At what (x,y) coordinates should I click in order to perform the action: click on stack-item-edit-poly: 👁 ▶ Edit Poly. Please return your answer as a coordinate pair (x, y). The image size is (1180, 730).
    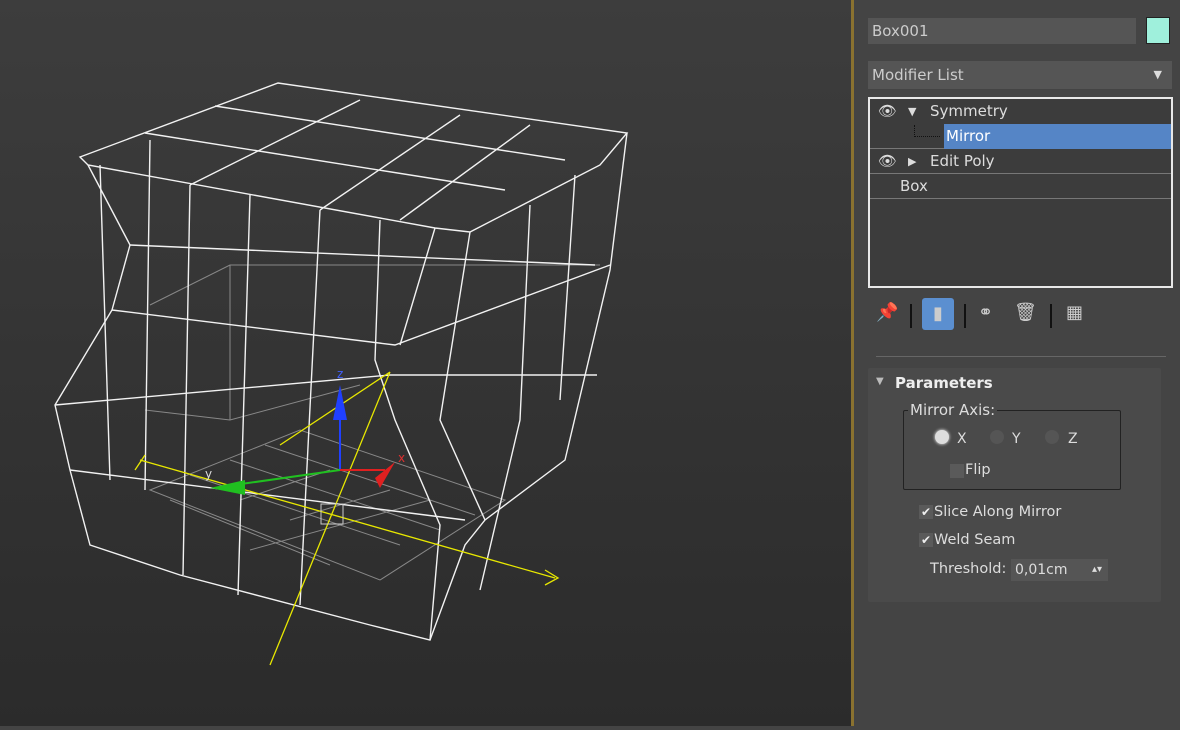
    Looking at the image, I should click on (1020, 161).